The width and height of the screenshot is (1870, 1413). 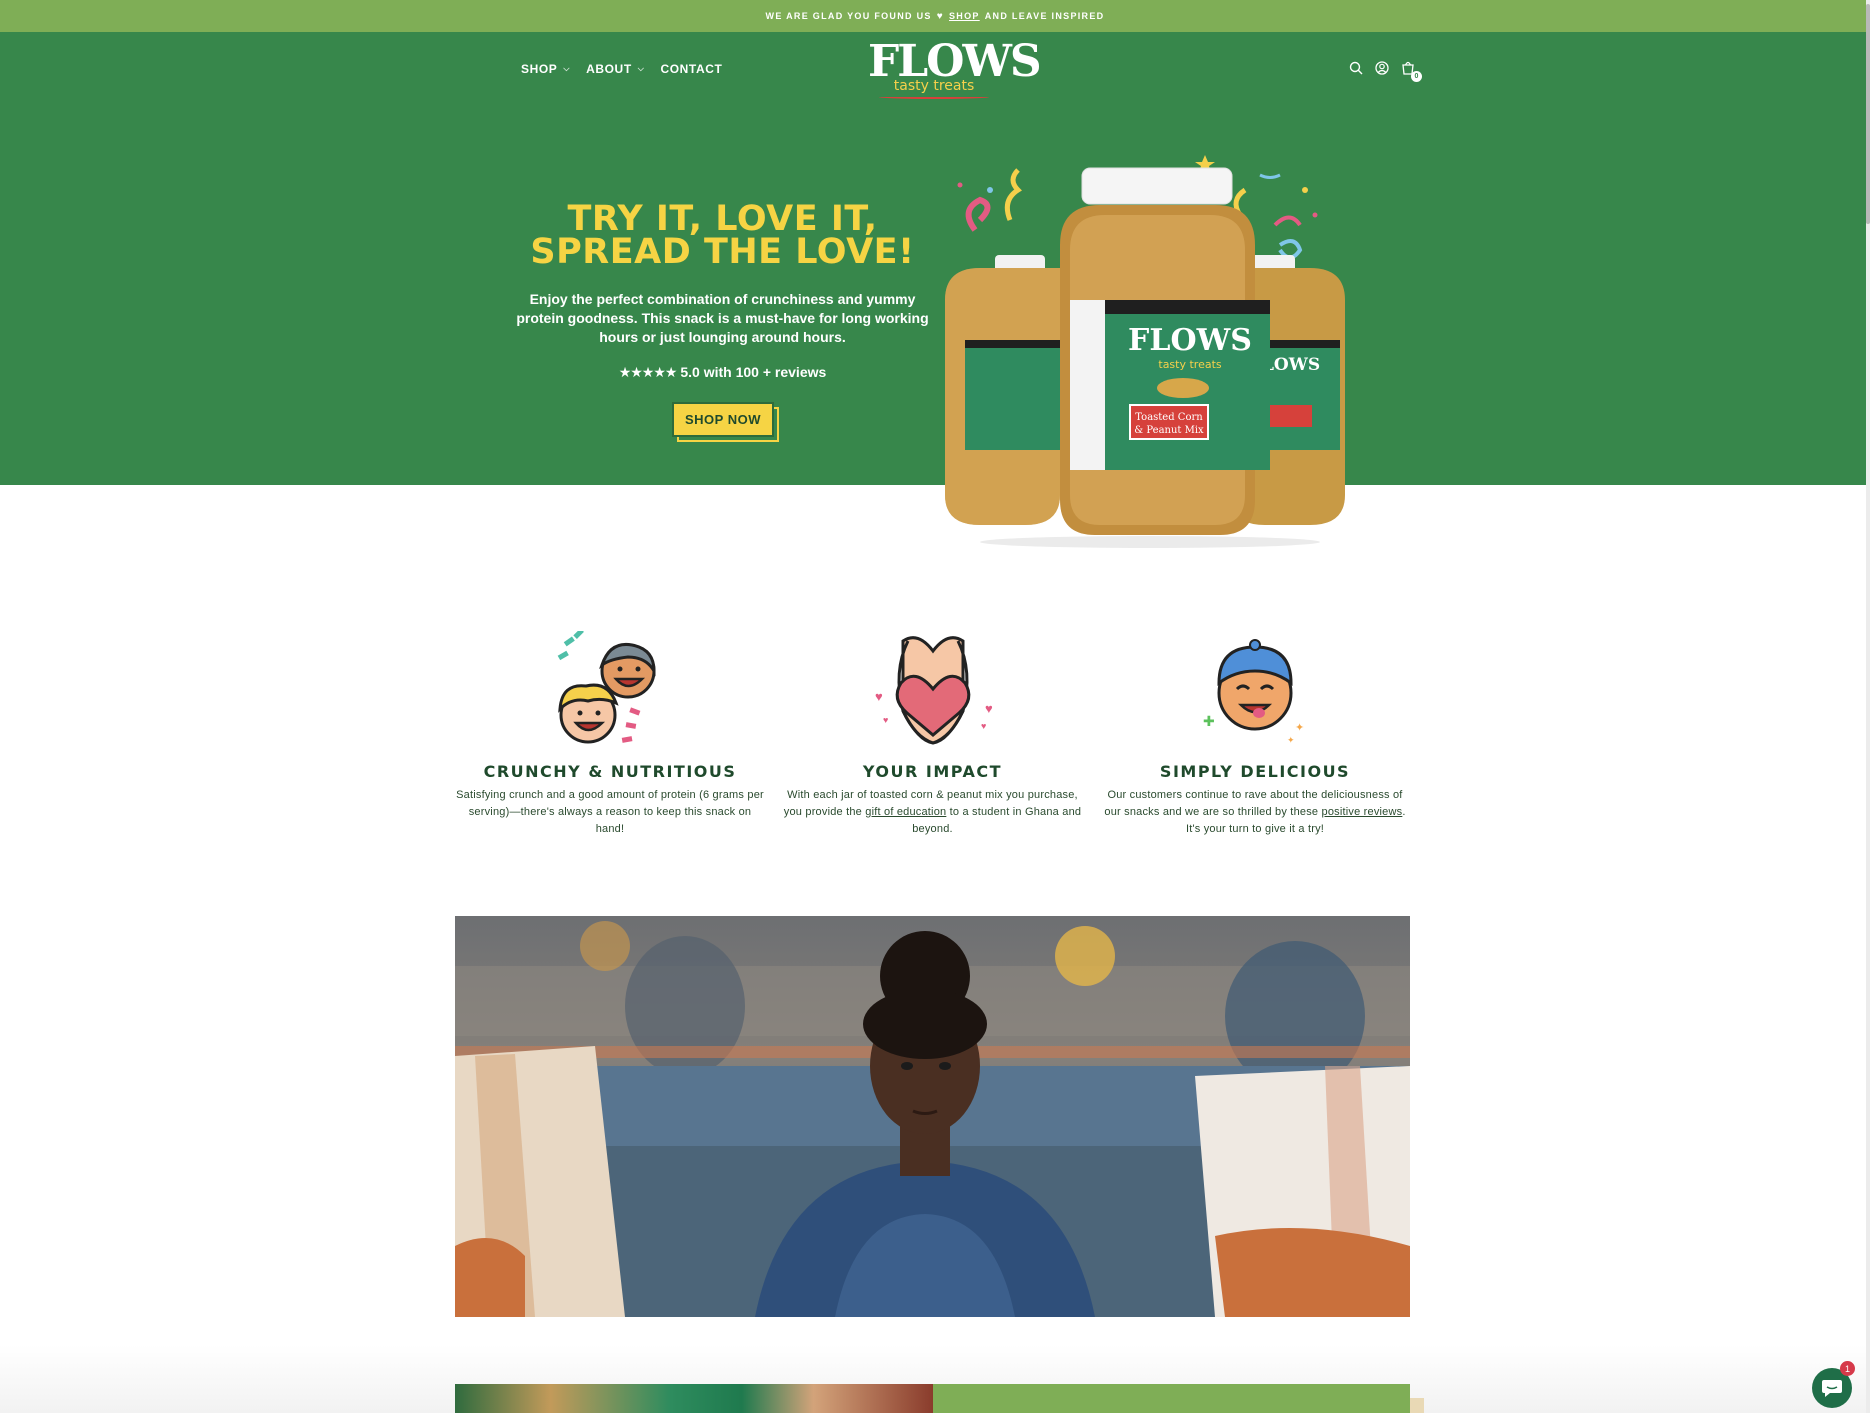 What do you see at coordinates (539, 69) in the screenshot?
I see `nav-item-label: SHOP` at bounding box center [539, 69].